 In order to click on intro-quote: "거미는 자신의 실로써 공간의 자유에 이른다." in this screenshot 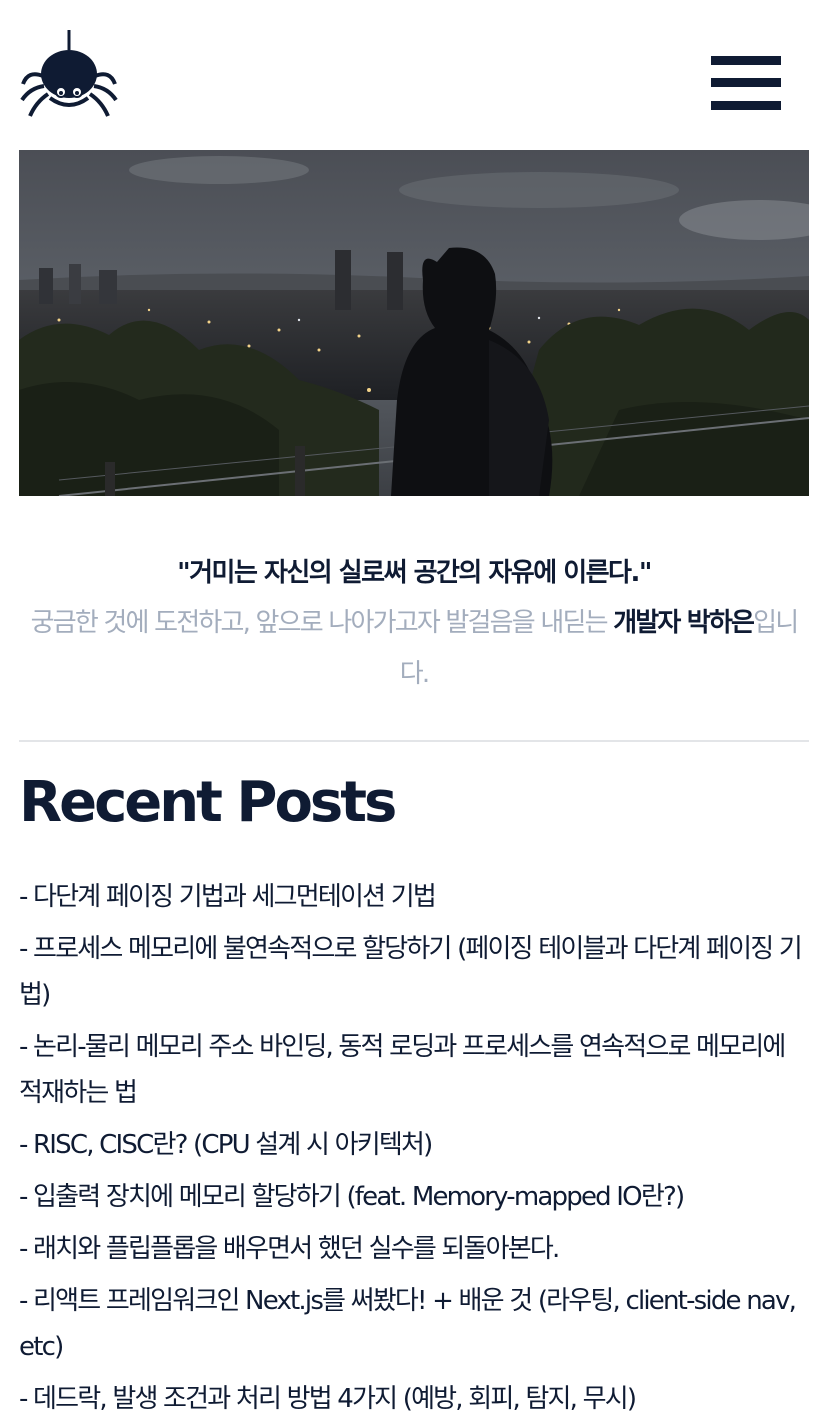, I will do `click(414, 573)`.